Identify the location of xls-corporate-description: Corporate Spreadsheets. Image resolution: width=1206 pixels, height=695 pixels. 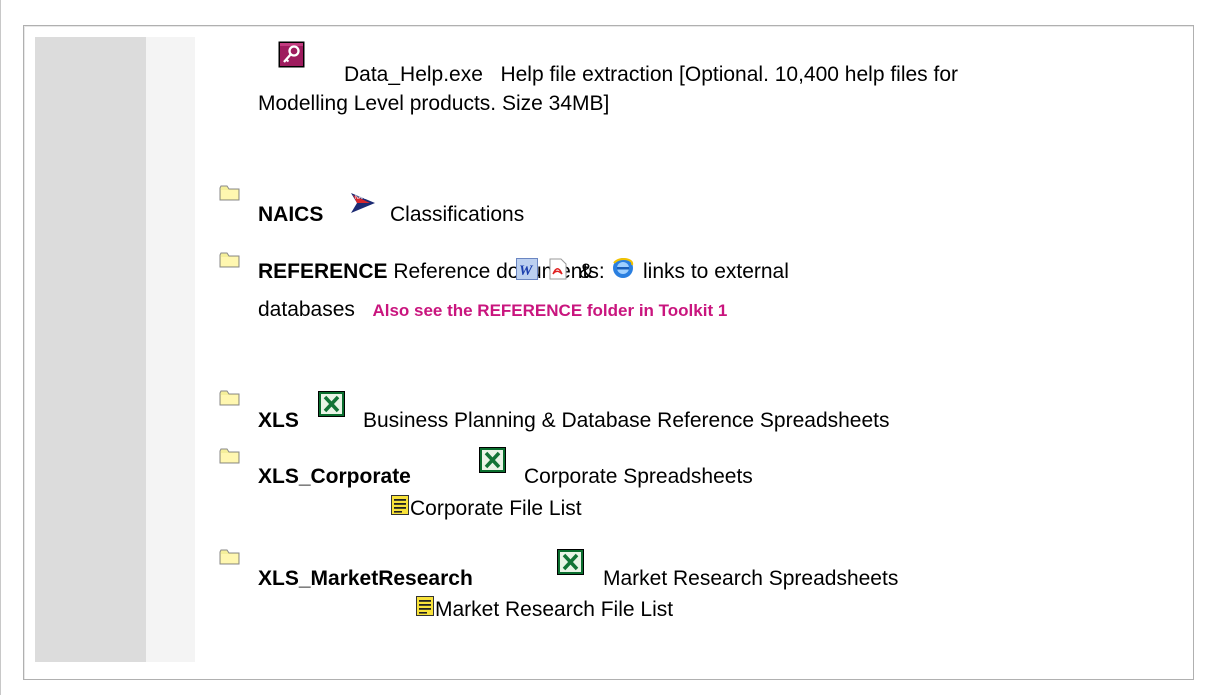
(638, 476).